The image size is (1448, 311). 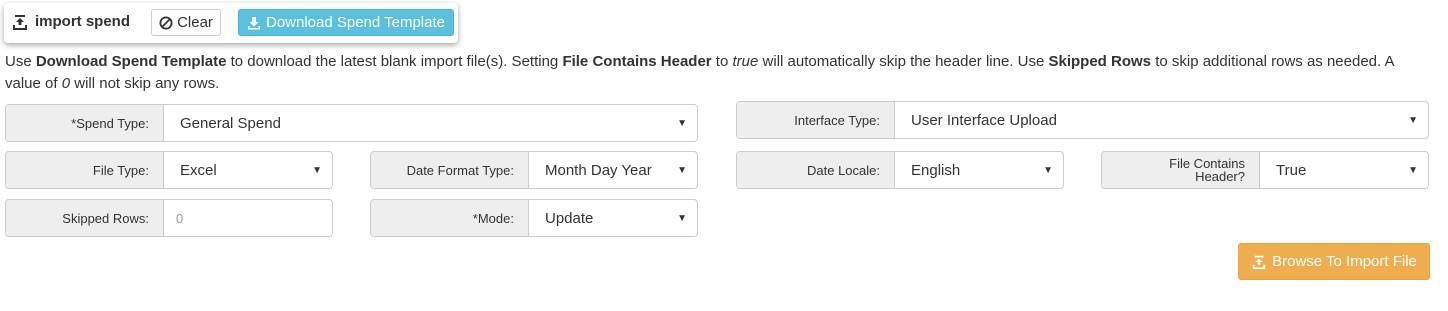 I want to click on file-type-group: File Type: Excel ▼, so click(x=169, y=170).